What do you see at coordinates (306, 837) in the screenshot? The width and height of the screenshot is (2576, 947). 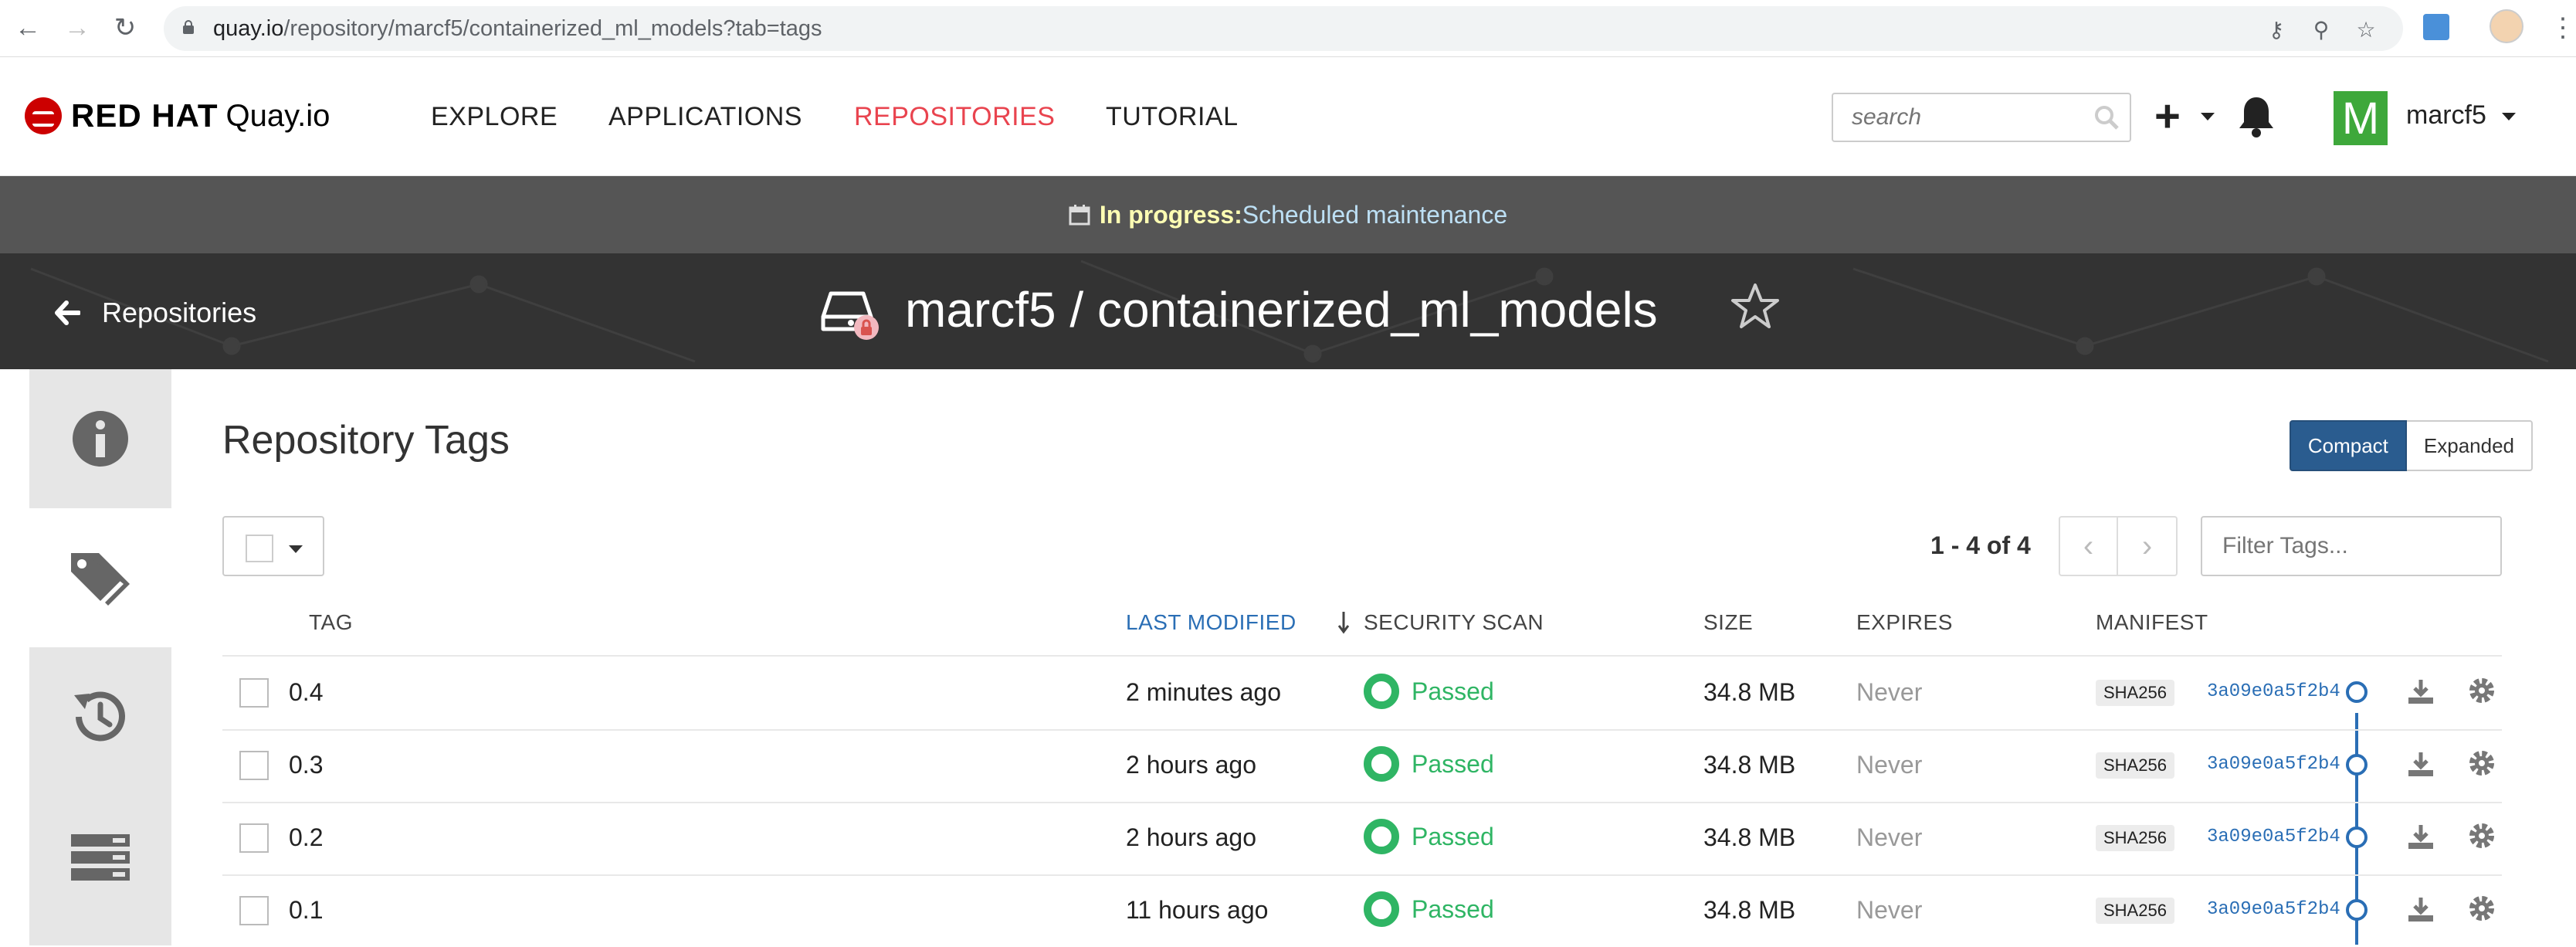 I see `tag-name: 0.2` at bounding box center [306, 837].